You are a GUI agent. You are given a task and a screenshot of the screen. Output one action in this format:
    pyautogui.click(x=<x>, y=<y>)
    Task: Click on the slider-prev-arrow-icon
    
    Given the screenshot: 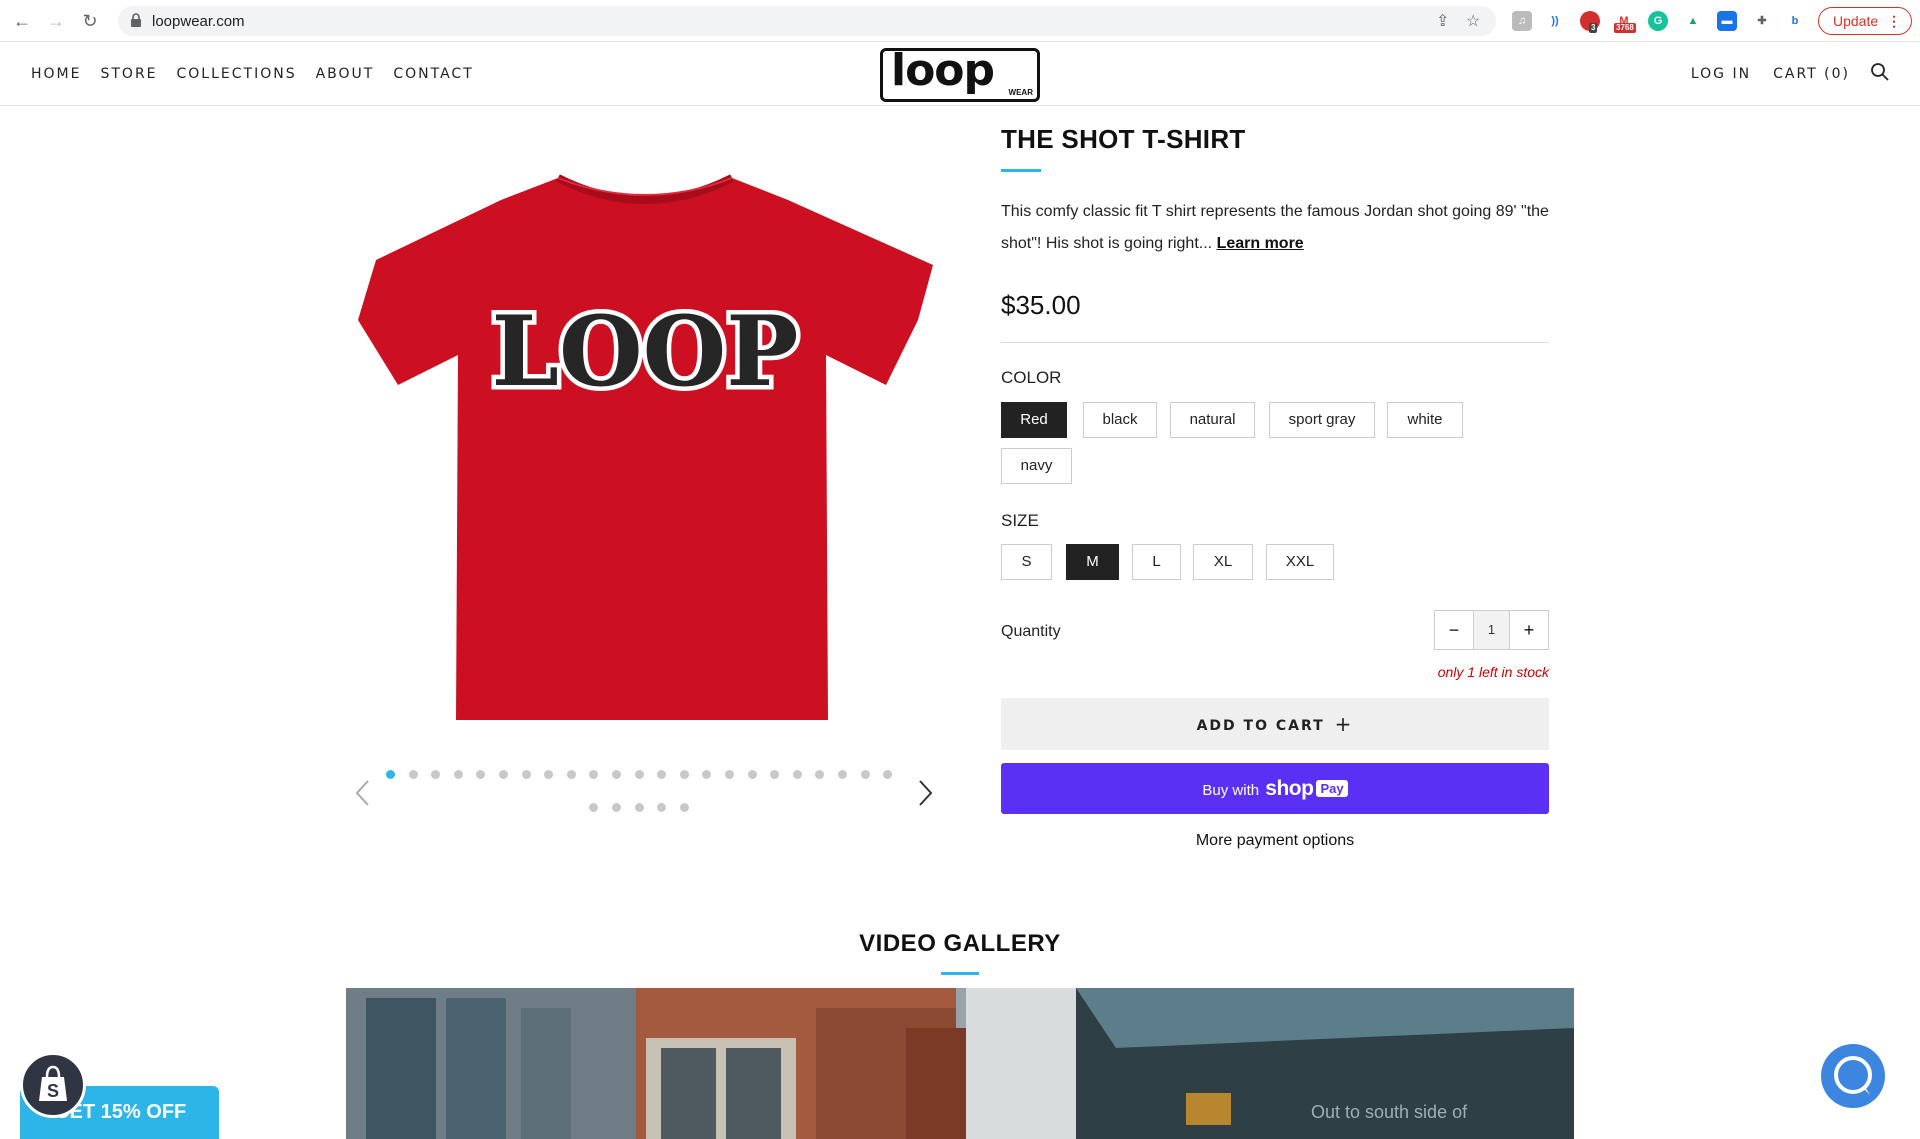 What is the action you would take?
    pyautogui.click(x=363, y=793)
    